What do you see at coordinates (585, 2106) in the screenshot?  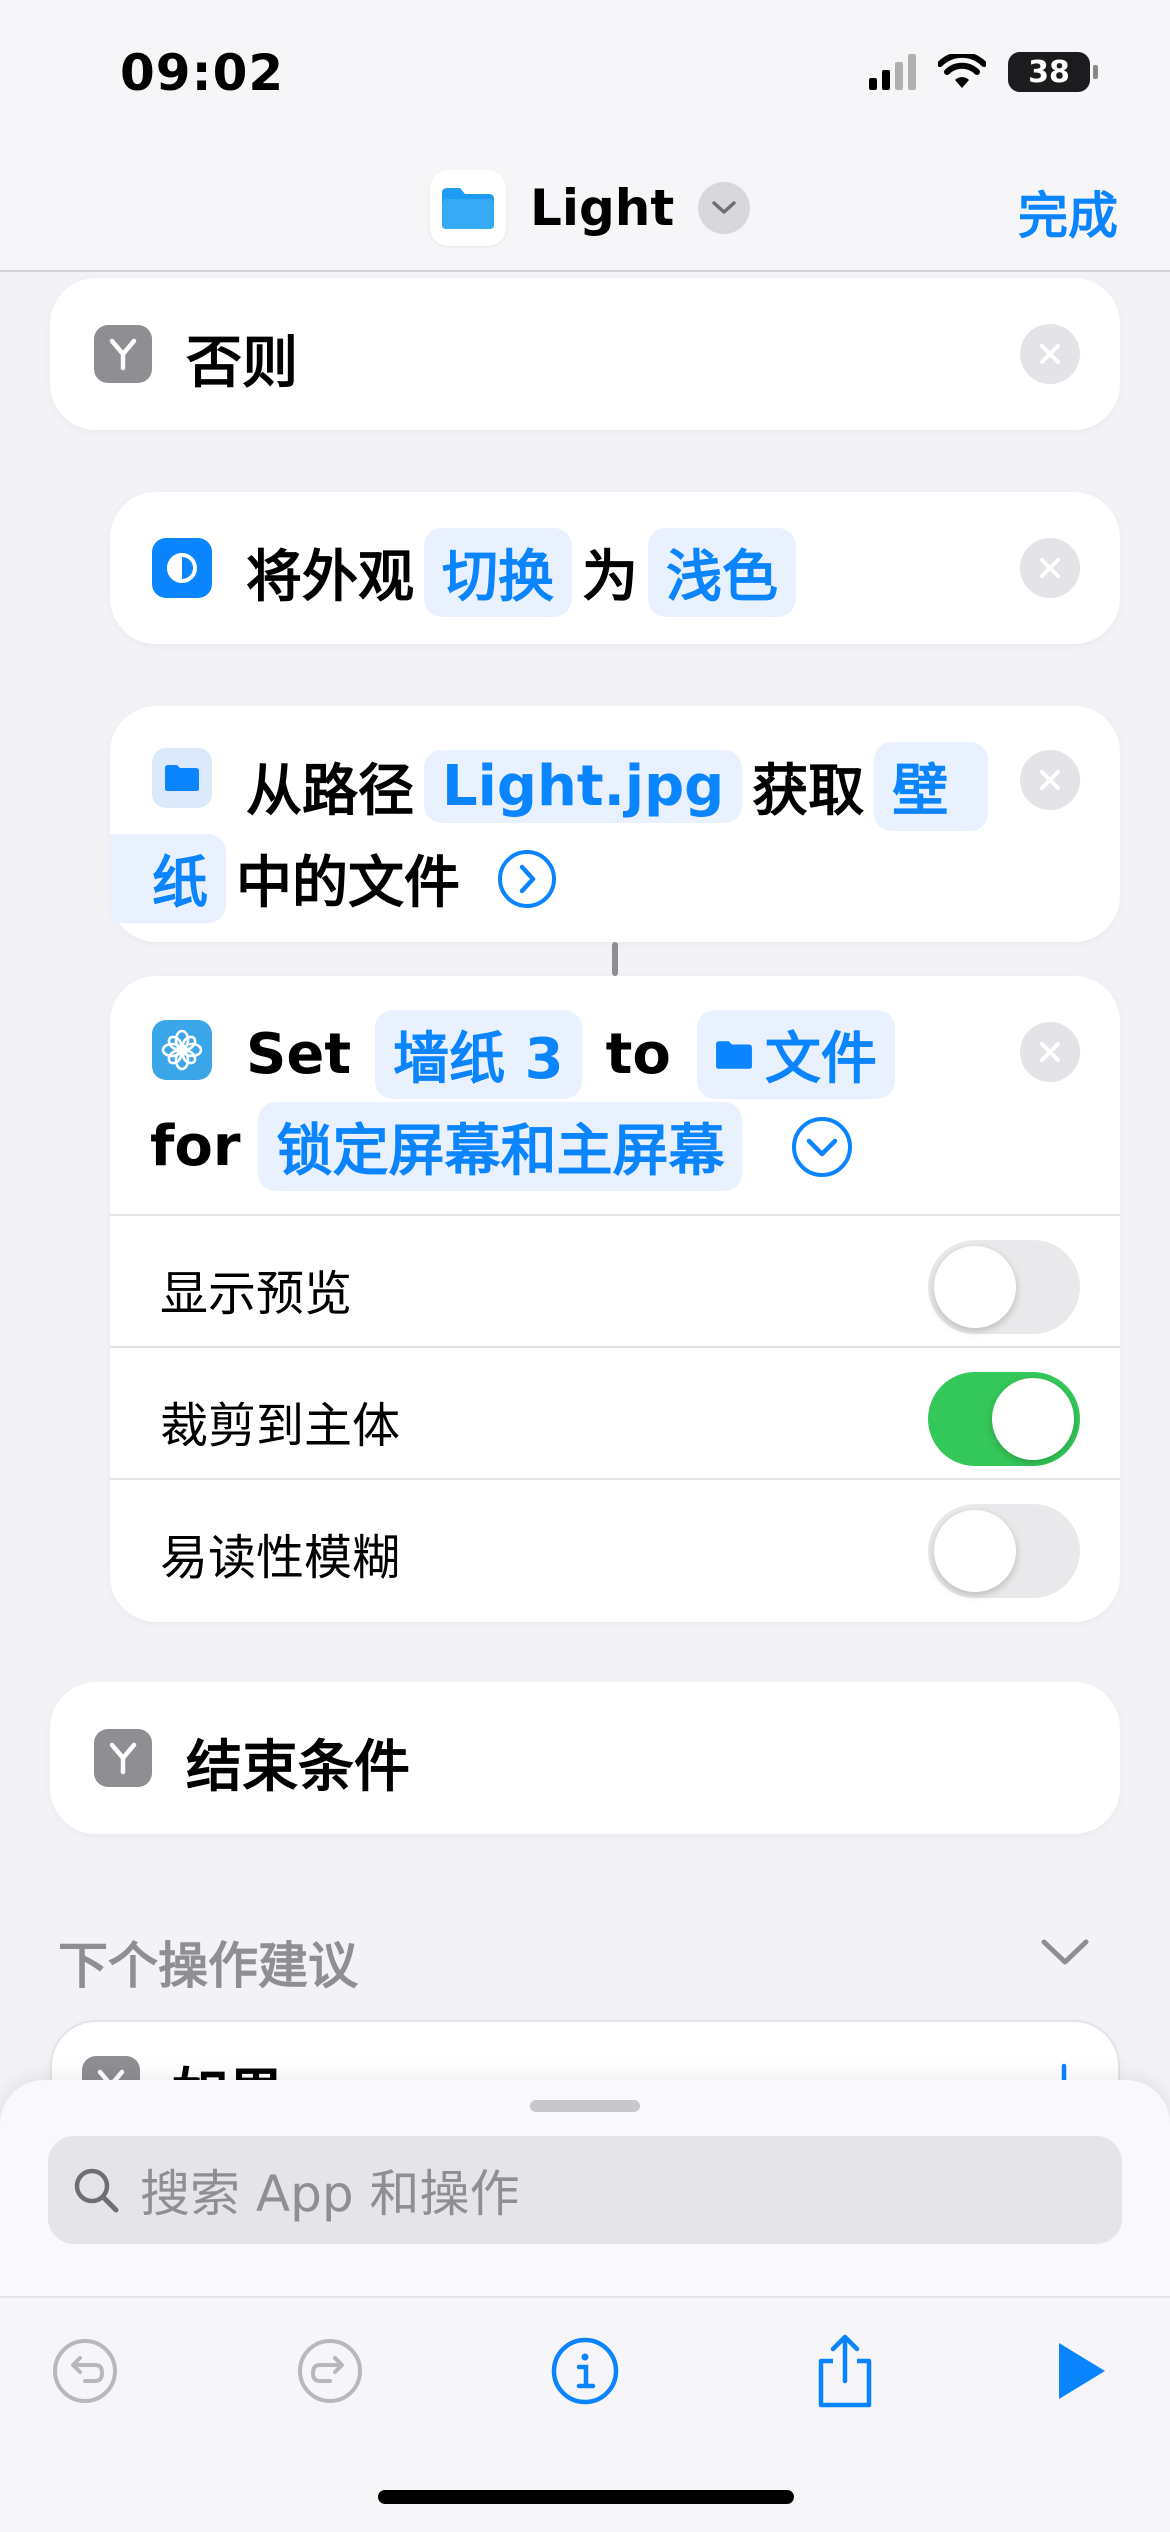 I see `sheet-grabber` at bounding box center [585, 2106].